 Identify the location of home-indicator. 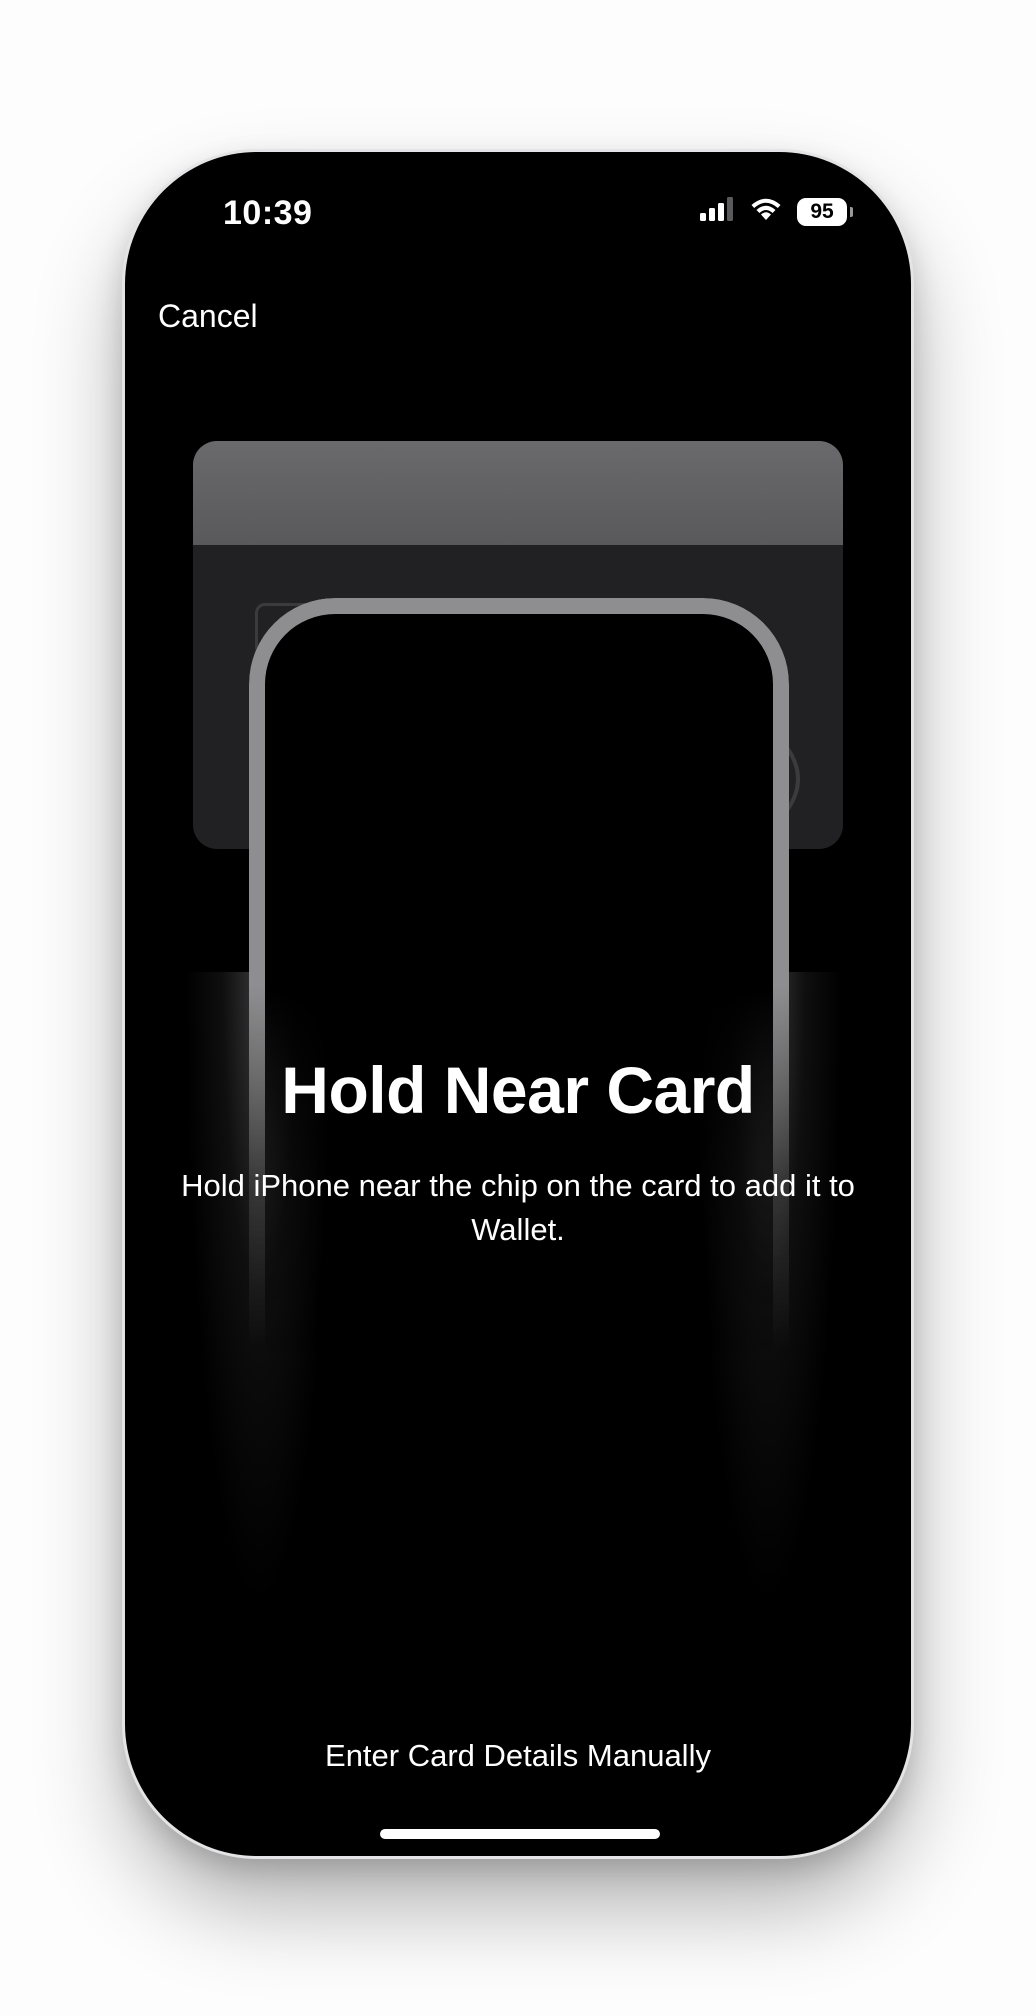
(520, 1834).